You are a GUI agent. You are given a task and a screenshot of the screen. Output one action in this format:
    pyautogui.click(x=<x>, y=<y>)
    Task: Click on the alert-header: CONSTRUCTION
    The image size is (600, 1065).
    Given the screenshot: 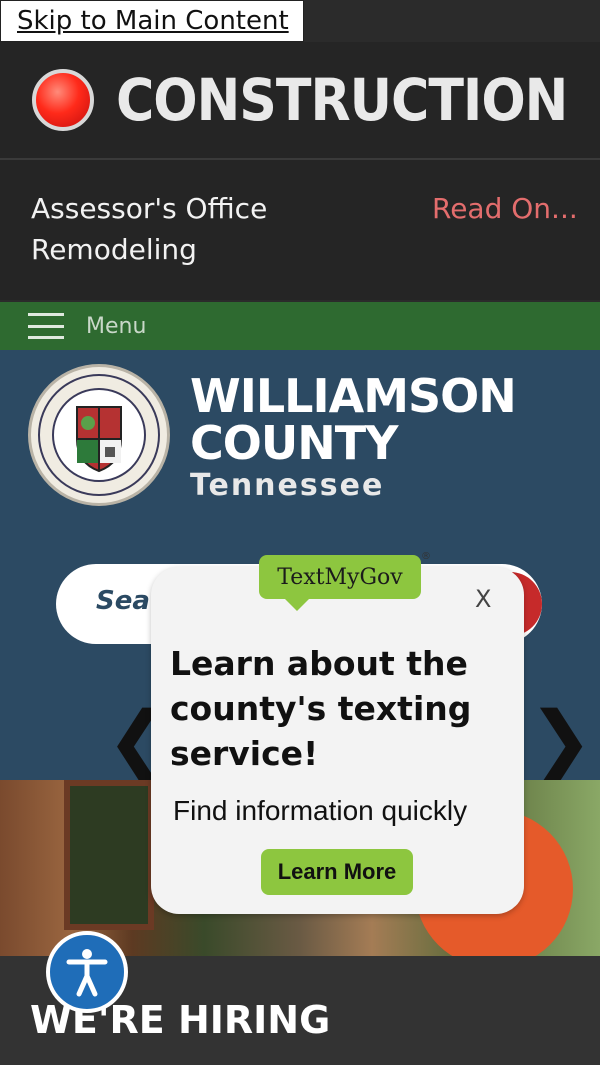 What is the action you would take?
    pyautogui.click(x=300, y=101)
    